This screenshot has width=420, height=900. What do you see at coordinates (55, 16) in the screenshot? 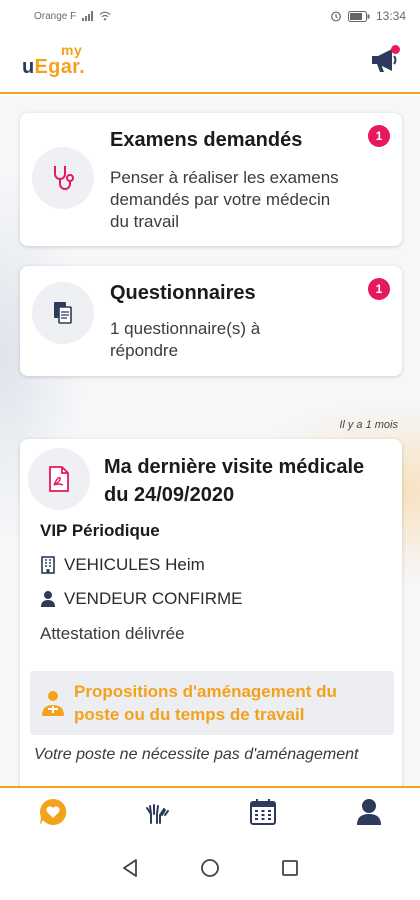
I see `carrier-label: Orange F` at bounding box center [55, 16].